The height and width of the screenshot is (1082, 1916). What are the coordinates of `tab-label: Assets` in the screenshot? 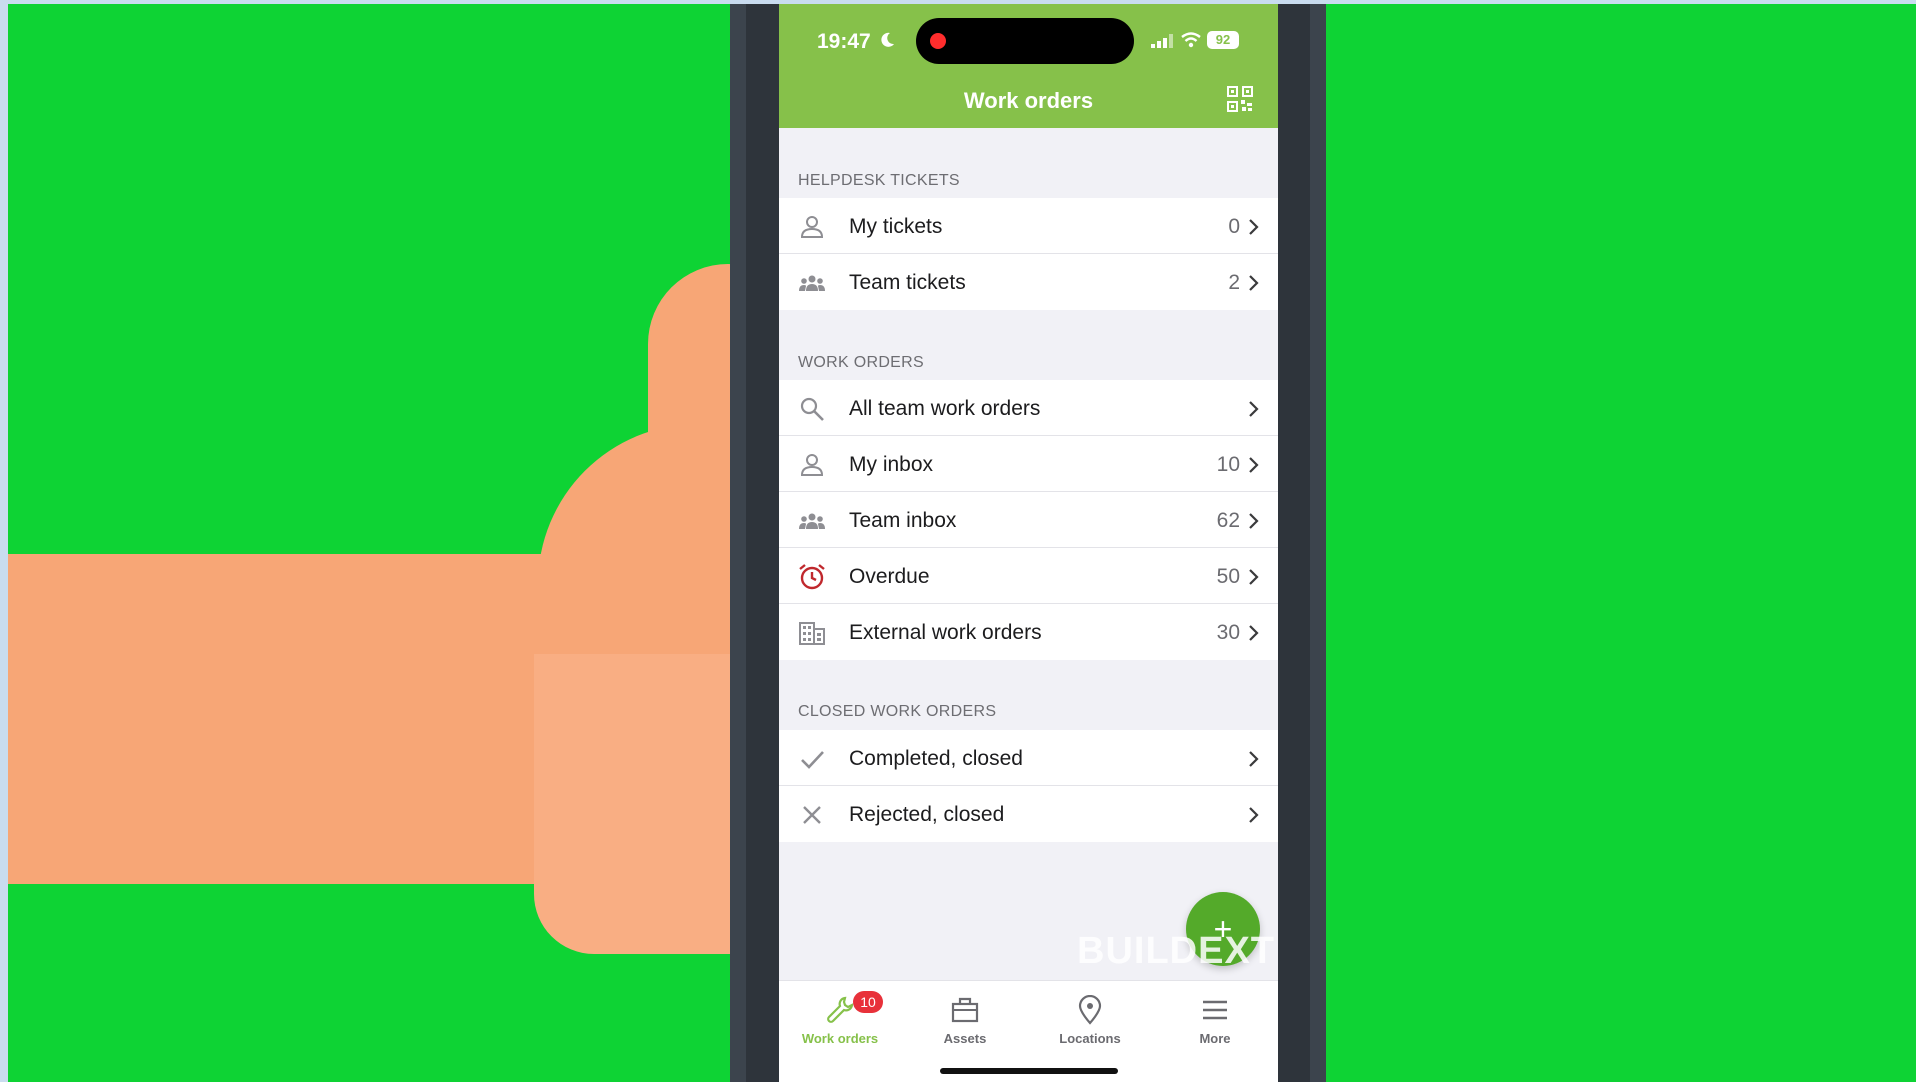 It's located at (965, 1038).